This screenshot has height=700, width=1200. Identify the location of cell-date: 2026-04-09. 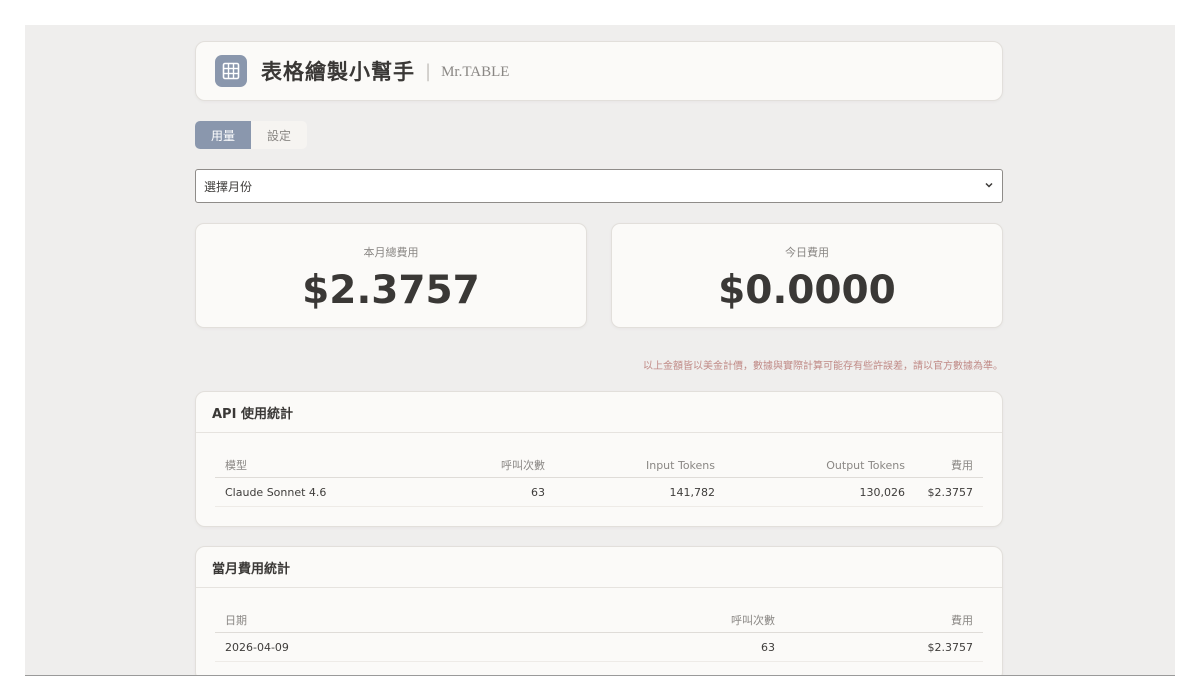
(375, 647).